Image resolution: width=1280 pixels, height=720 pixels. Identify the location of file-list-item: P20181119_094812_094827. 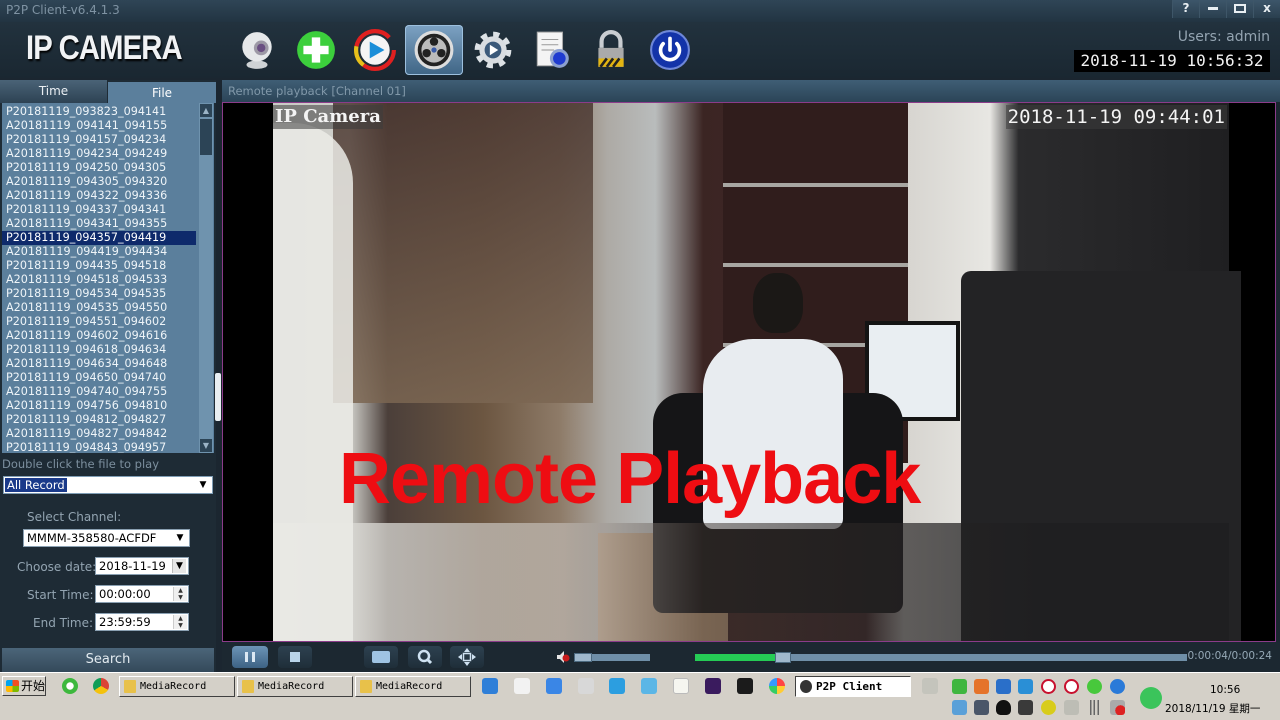
(99, 420).